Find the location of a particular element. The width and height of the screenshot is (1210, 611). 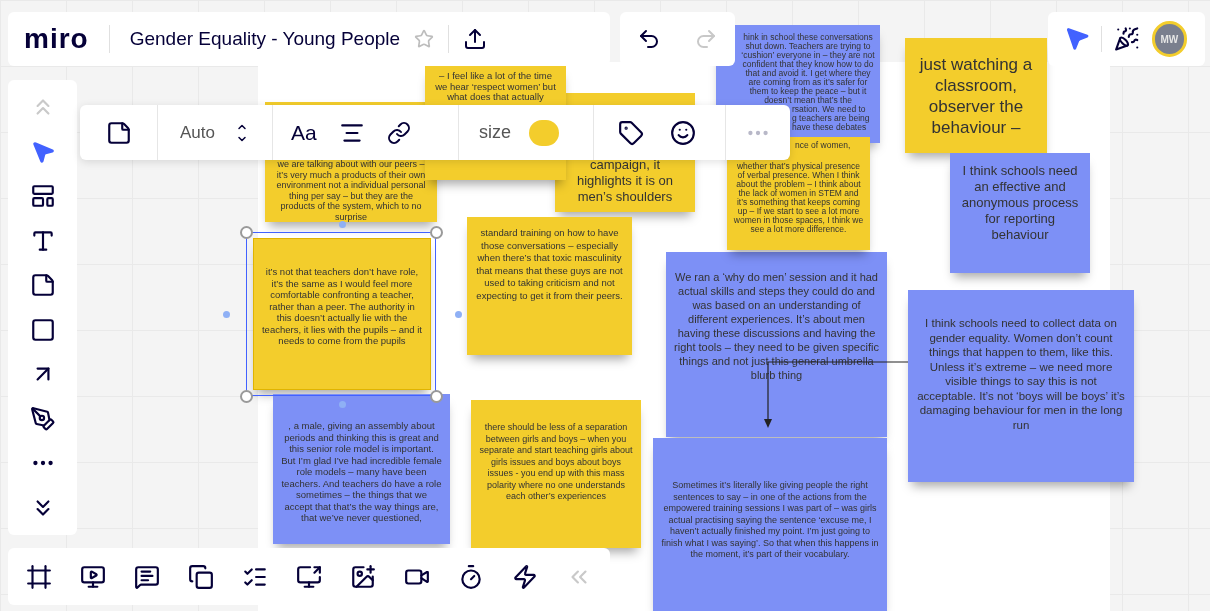

note-text: I think schools need an effective and anonymous process for reporting behaviour is located at coordinates (1020, 203).